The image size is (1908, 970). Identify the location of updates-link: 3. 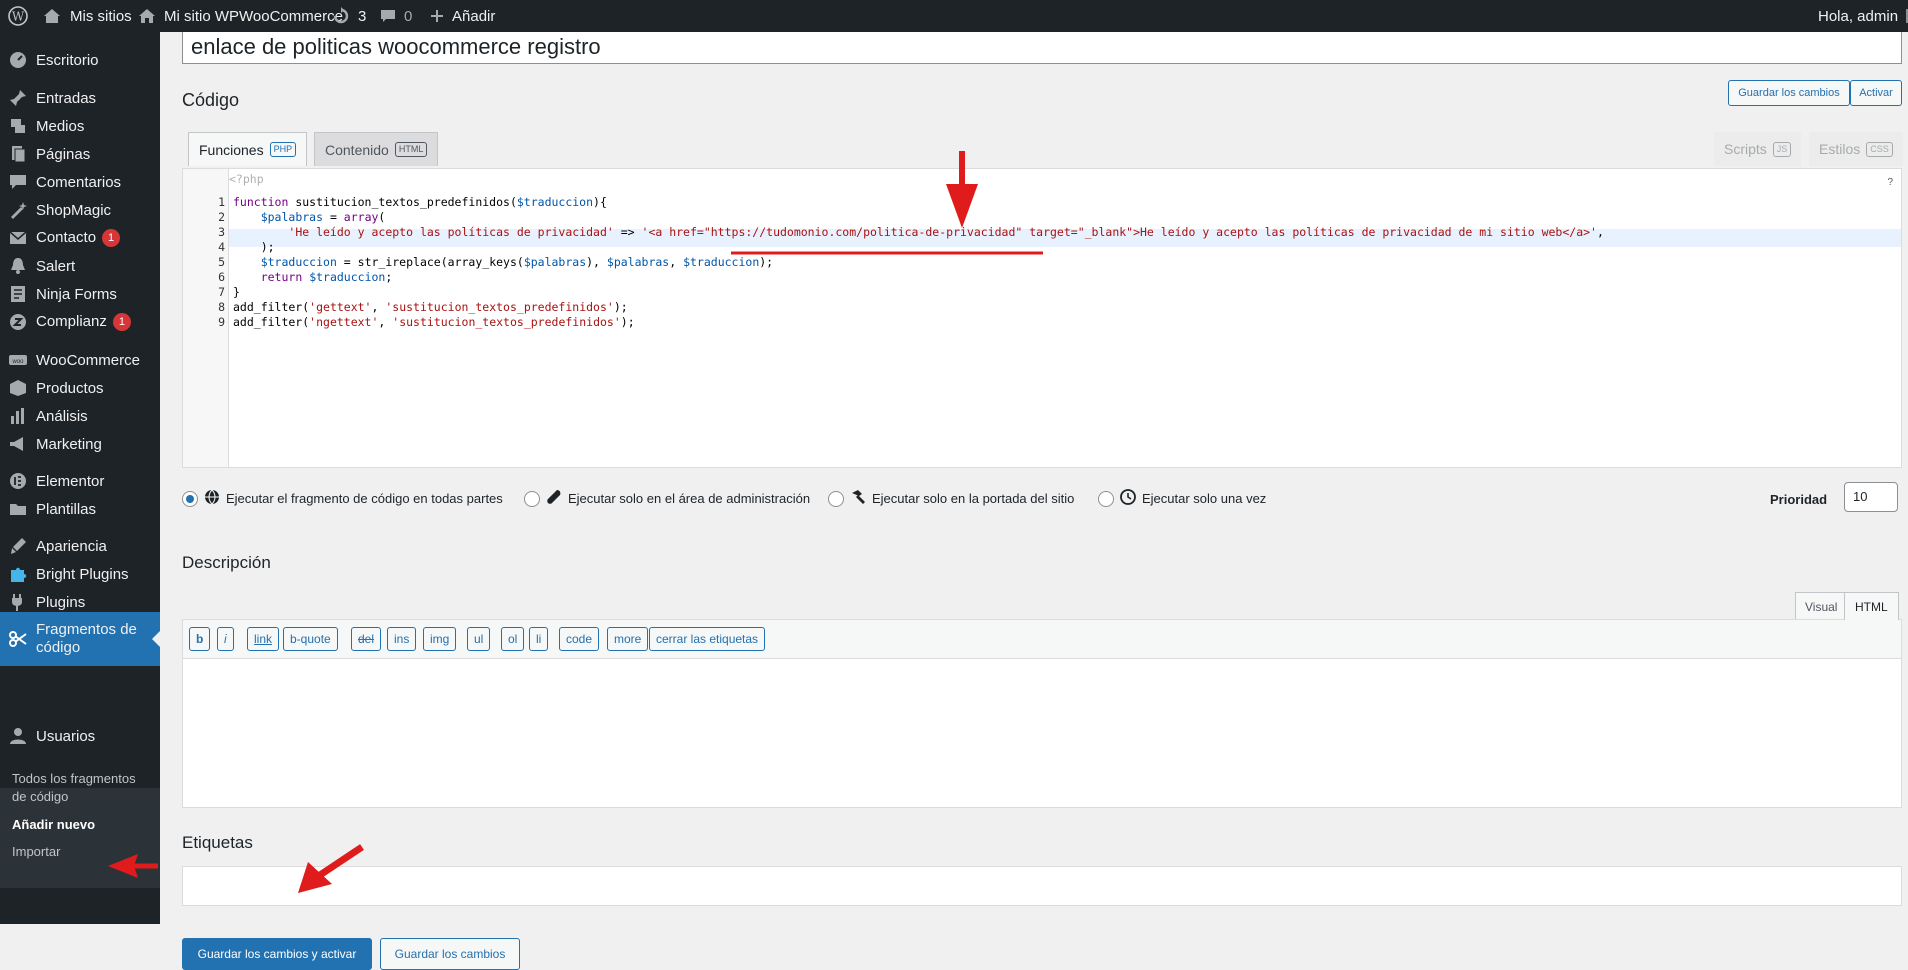
(349, 16).